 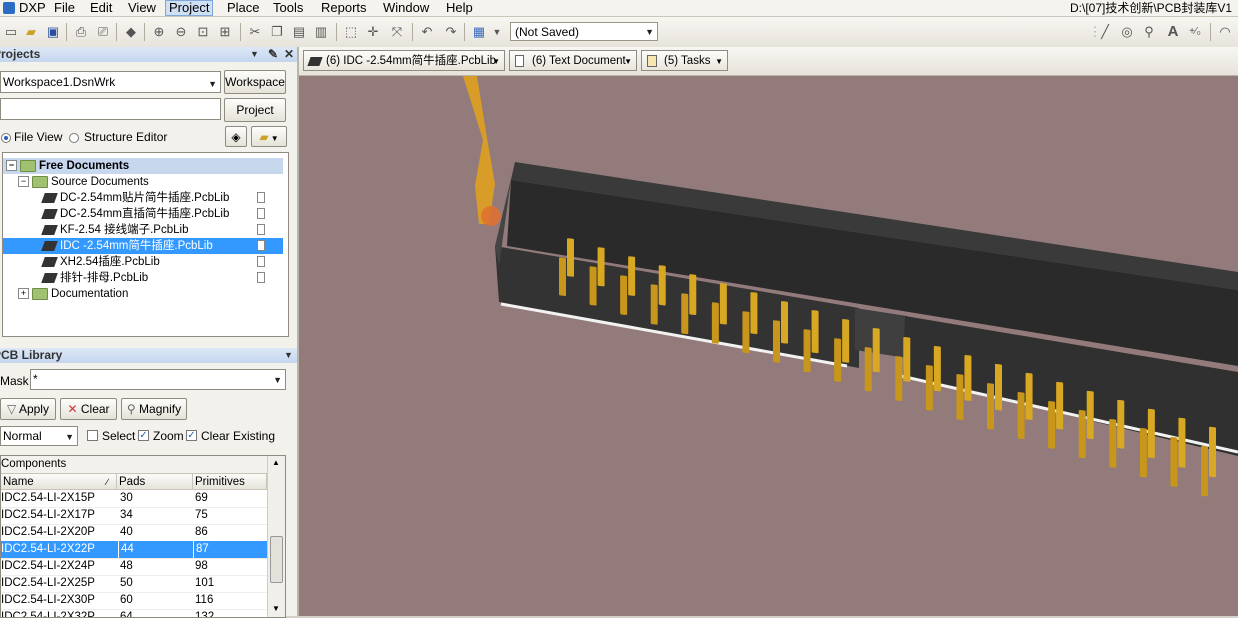 What do you see at coordinates (684, 60) in the screenshot?
I see `tab-tasks: (5) Tasks ▼` at bounding box center [684, 60].